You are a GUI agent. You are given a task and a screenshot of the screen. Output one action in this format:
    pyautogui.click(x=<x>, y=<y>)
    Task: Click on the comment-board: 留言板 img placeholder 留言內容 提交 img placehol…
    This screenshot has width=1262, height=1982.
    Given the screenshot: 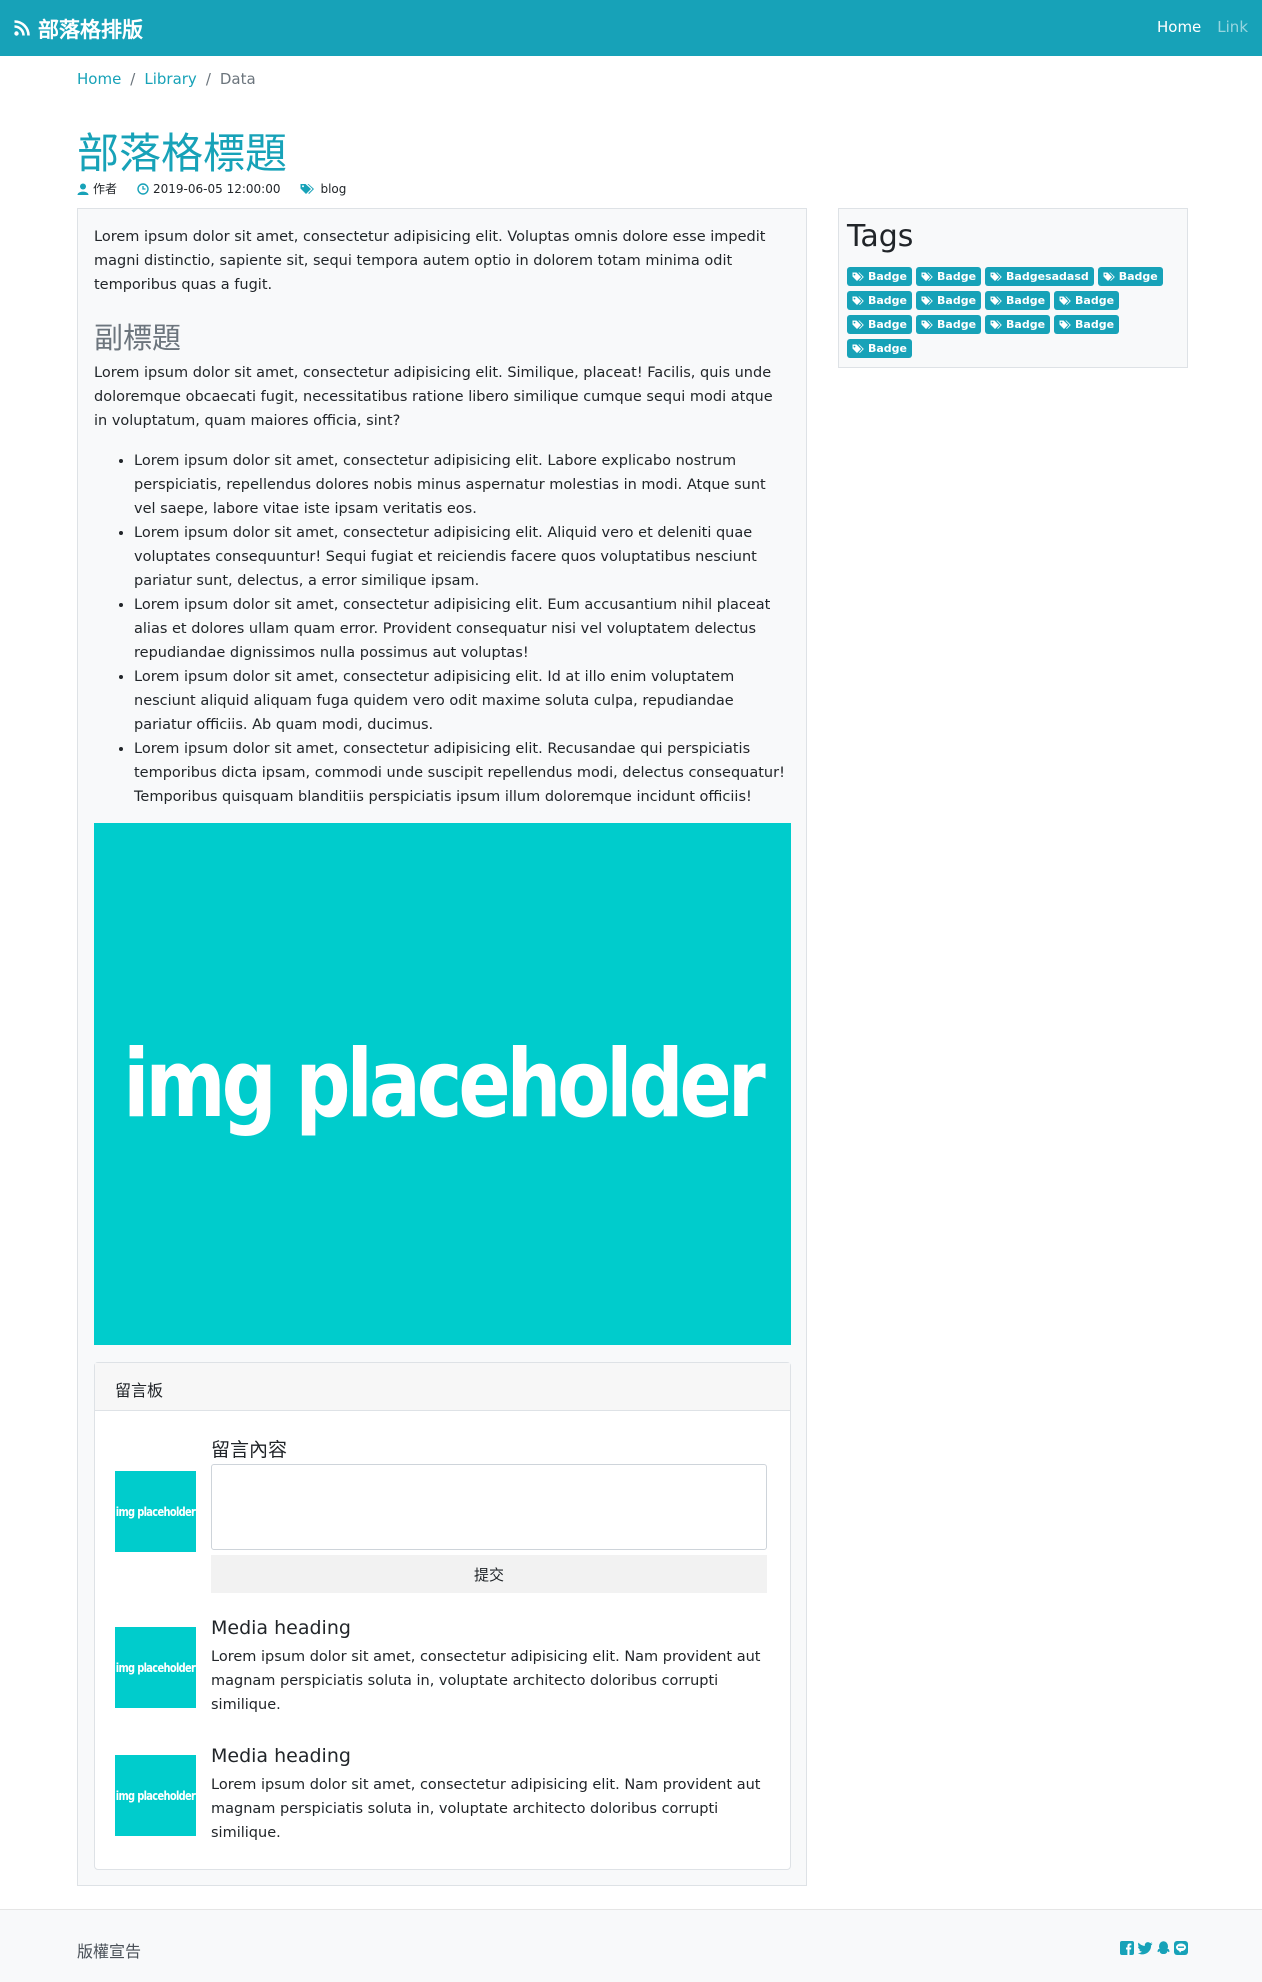 What is the action you would take?
    pyautogui.click(x=442, y=1616)
    